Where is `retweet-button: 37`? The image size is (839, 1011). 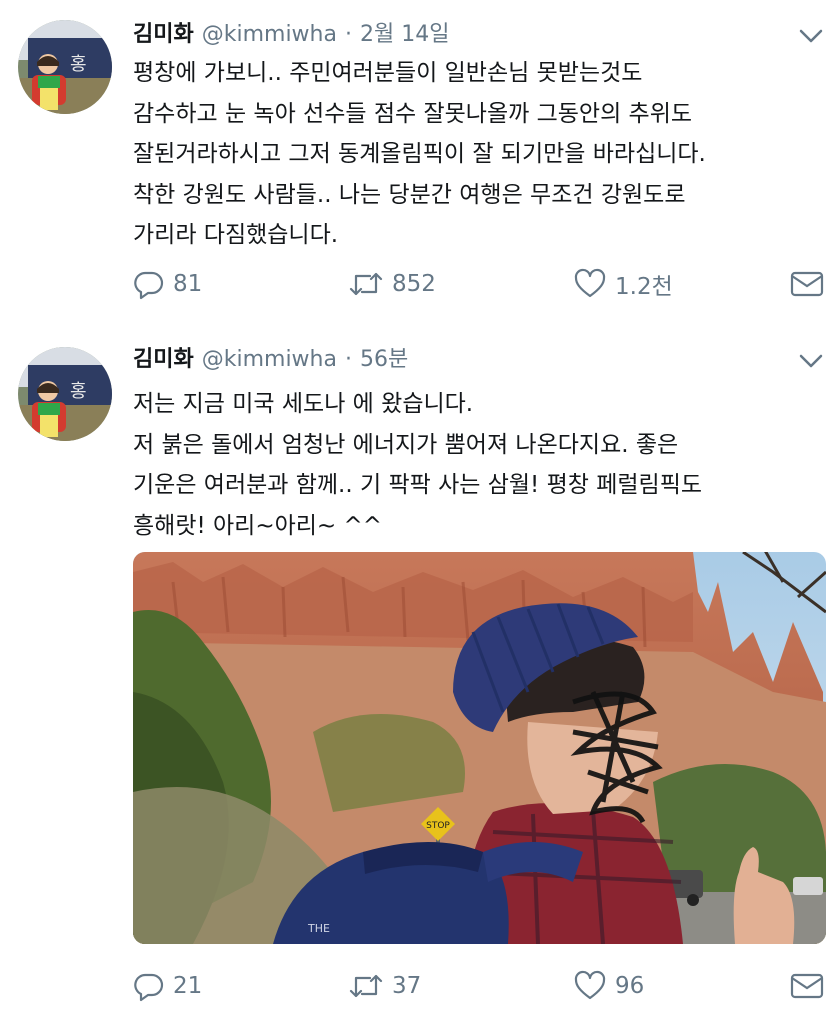 retweet-button: 37 is located at coordinates (384, 986).